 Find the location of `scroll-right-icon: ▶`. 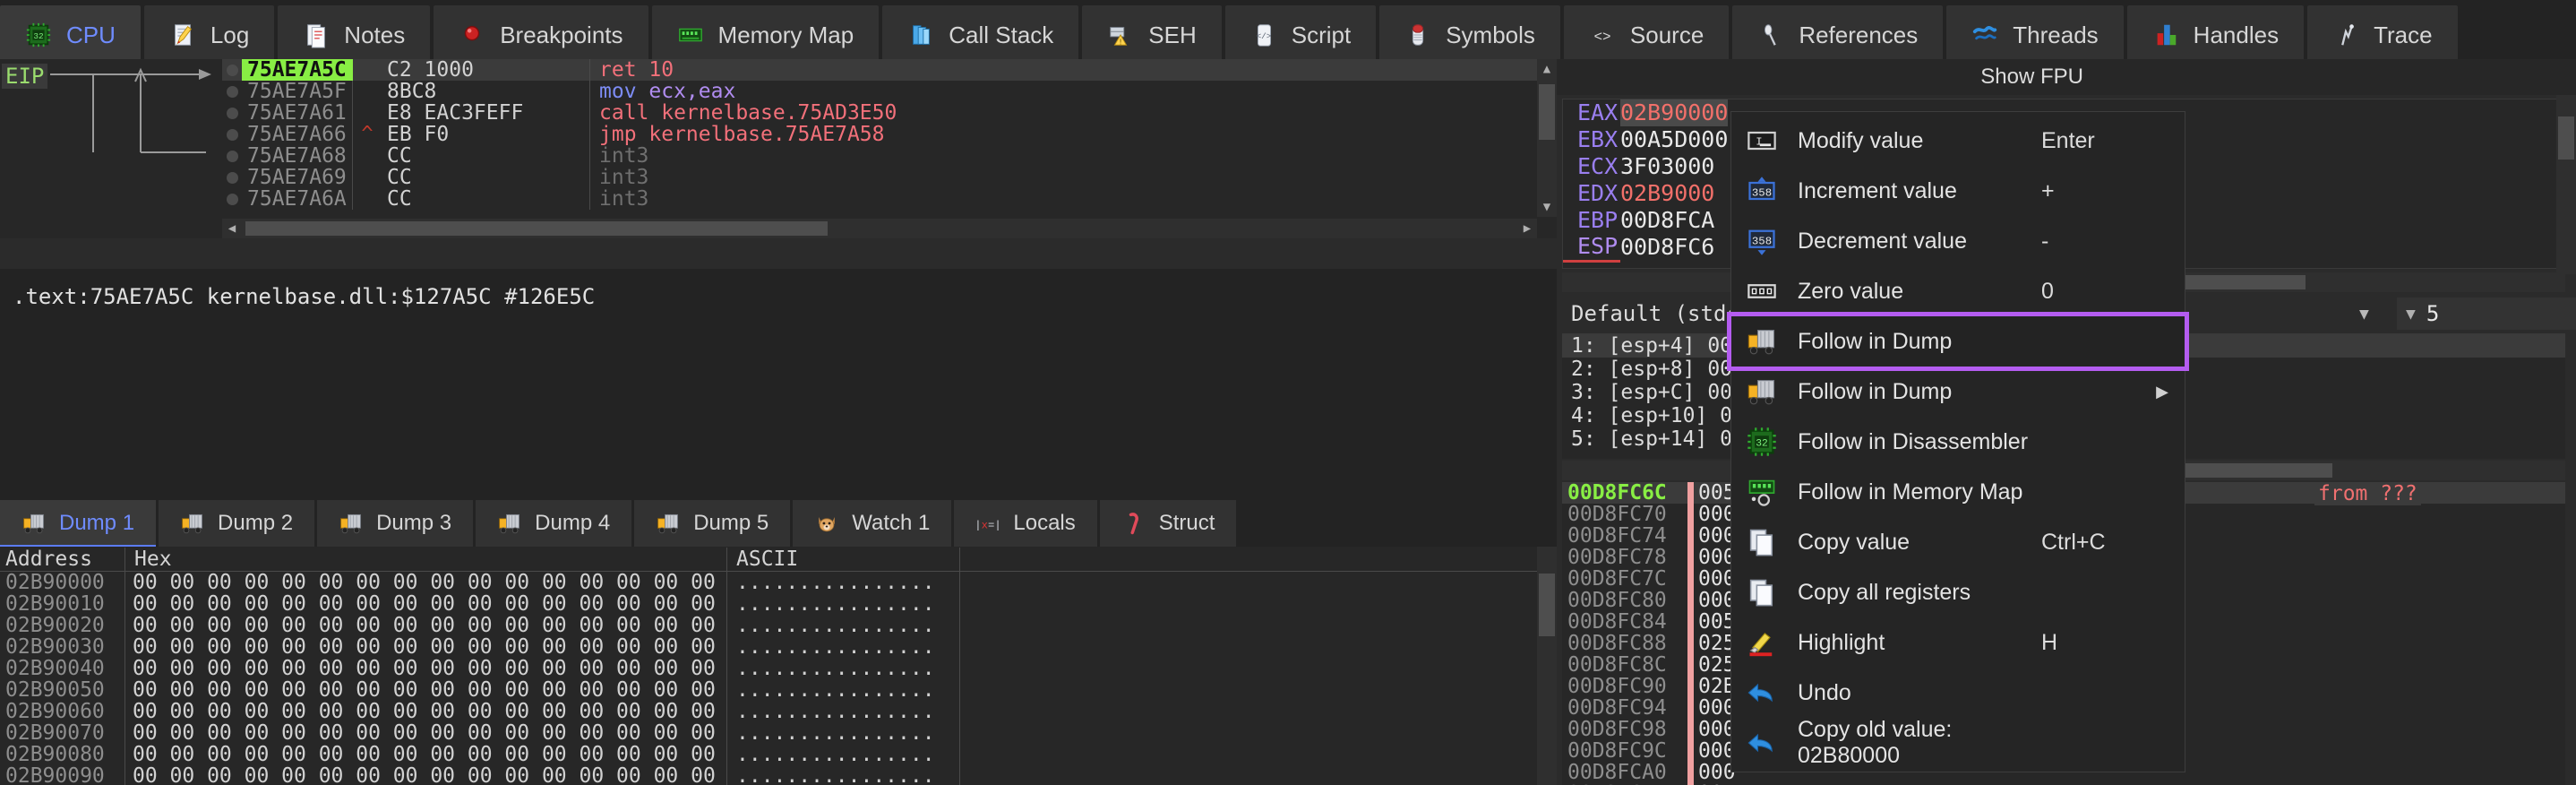

scroll-right-icon: ▶ is located at coordinates (1527, 228).